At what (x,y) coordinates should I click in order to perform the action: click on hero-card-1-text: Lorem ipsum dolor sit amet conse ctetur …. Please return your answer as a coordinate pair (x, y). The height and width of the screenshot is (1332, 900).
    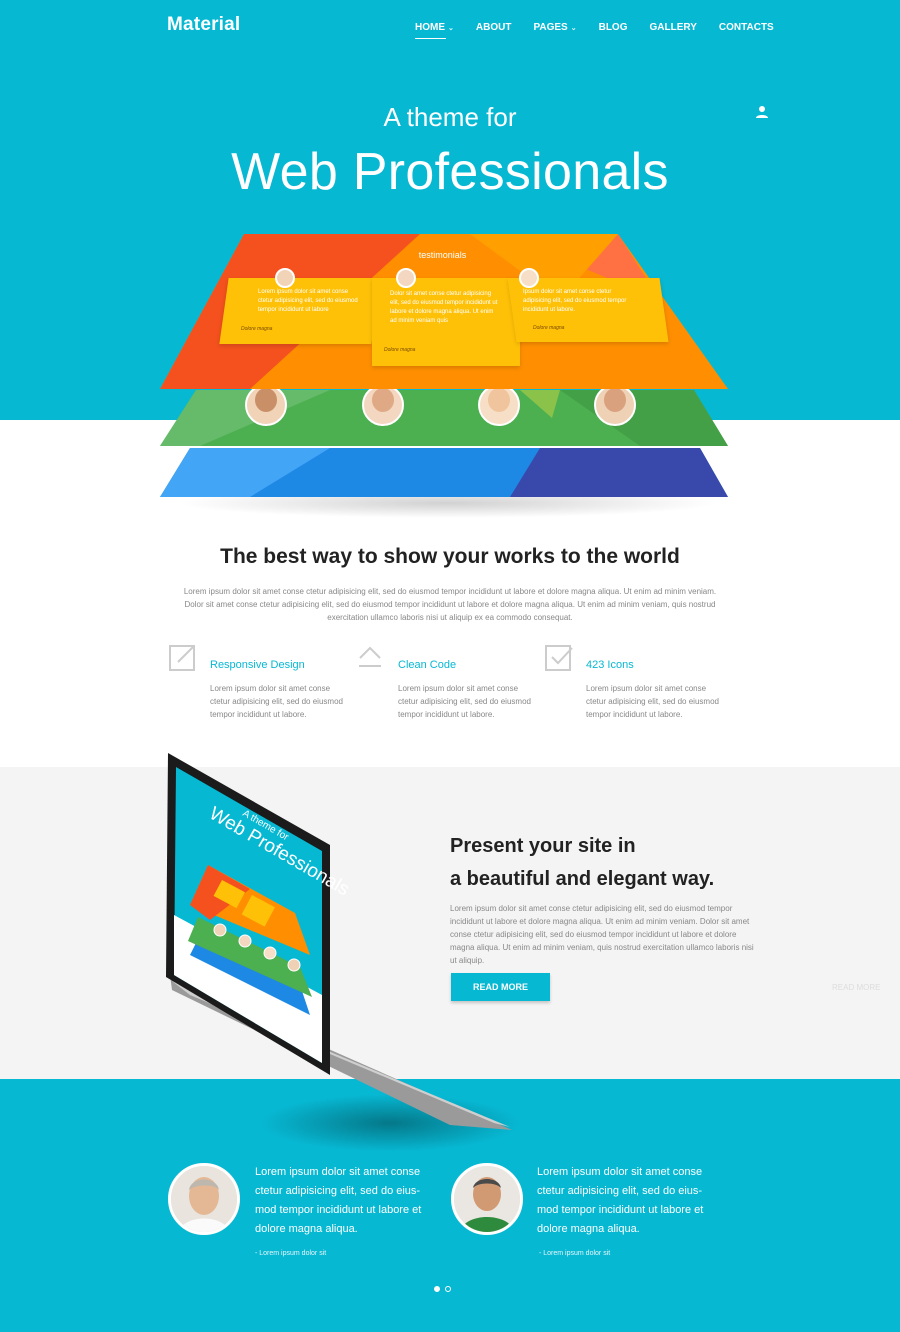
    Looking at the image, I should click on (308, 301).